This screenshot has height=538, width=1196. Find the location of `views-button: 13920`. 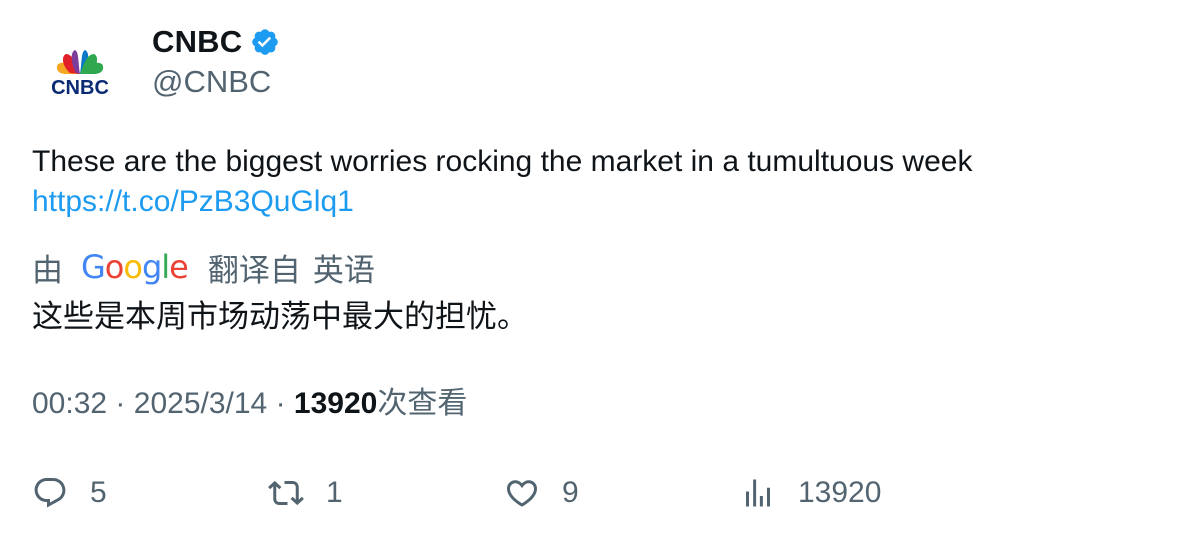

views-button: 13920 is located at coordinates (810, 493).